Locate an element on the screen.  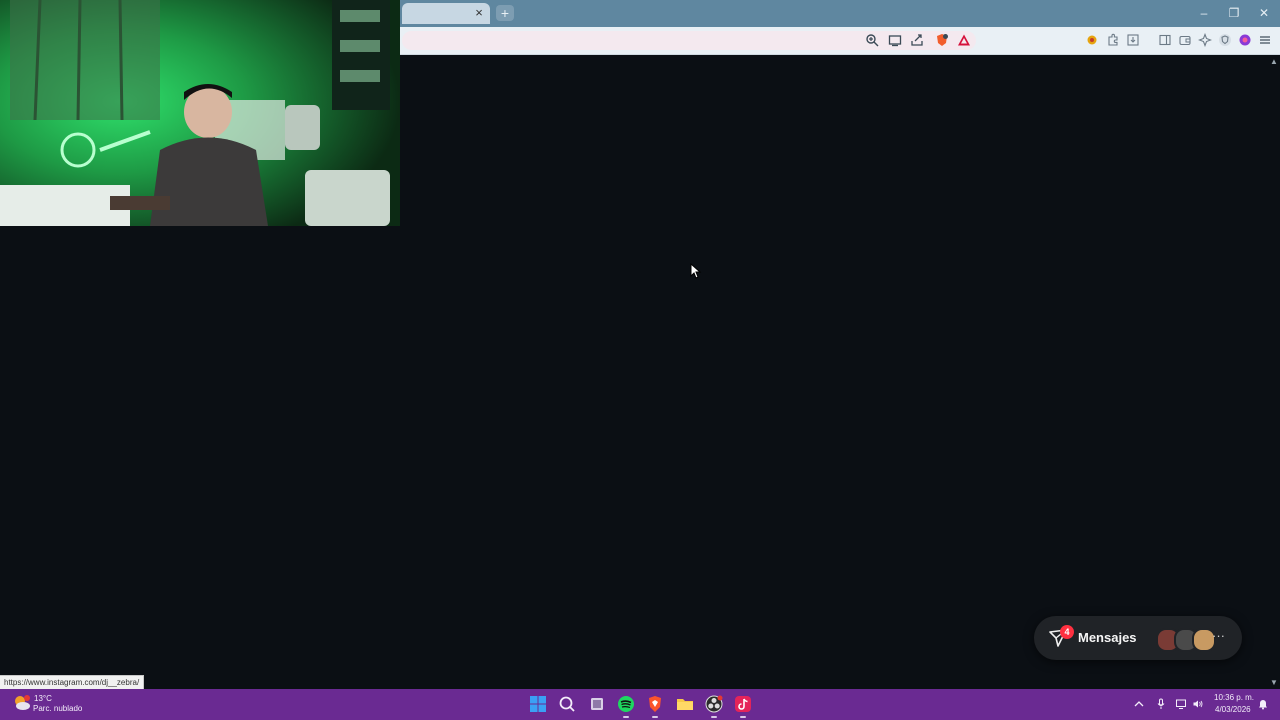
webcam-overlay is located at coordinates (200, 113).